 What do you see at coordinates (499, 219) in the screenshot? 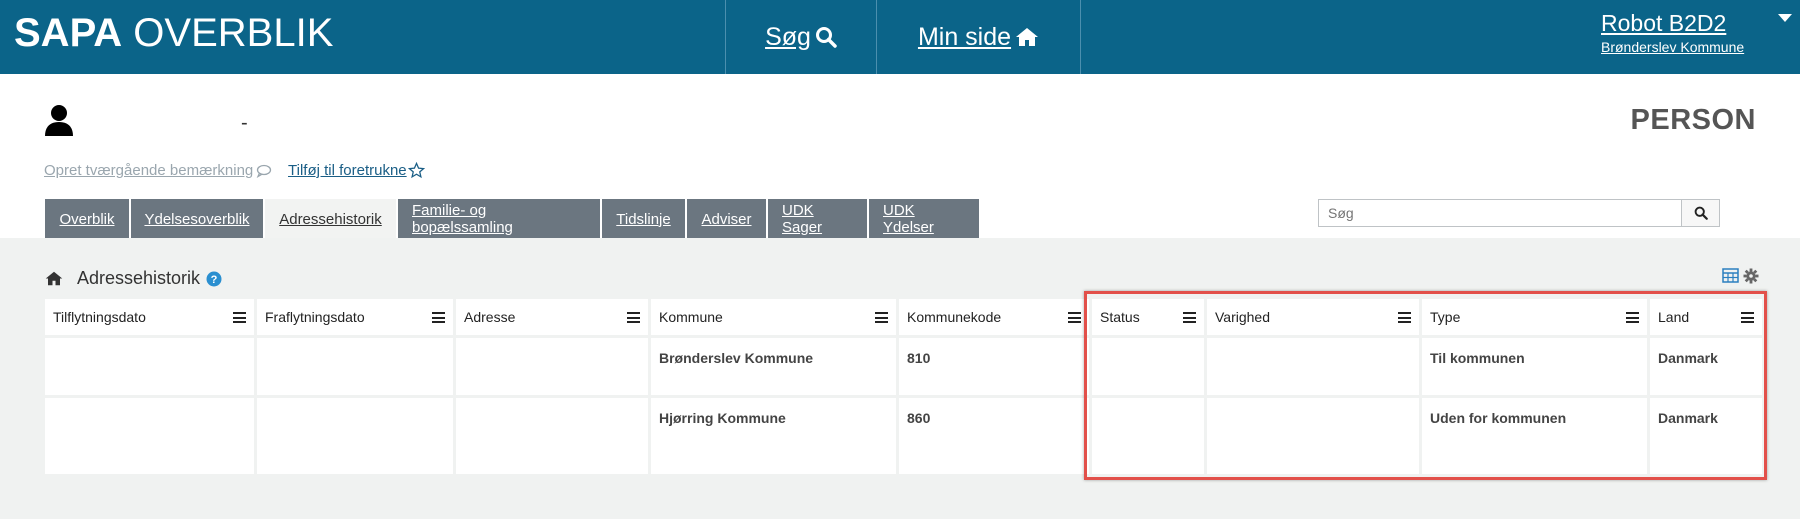
I see `tab-familie-bopaelssamling: Familie- og bopælssamling` at bounding box center [499, 219].